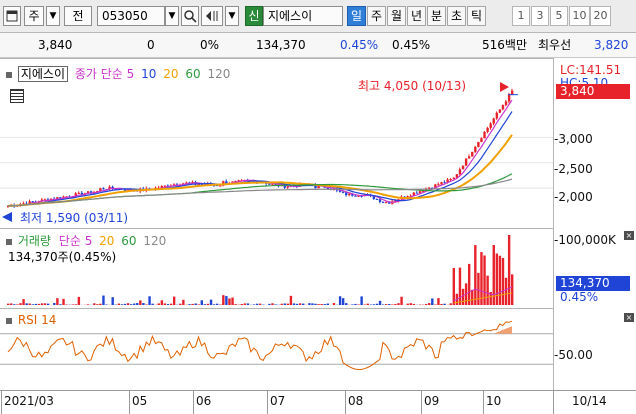 The width and height of the screenshot is (636, 414). I want to click on jeon-button: 전, so click(78, 16).